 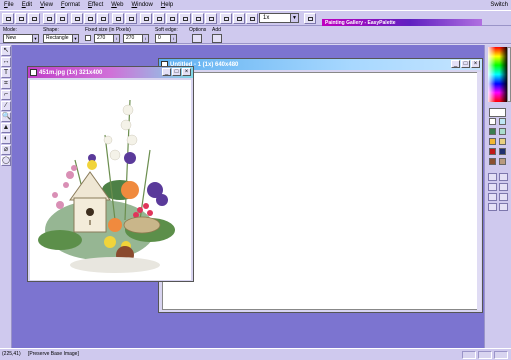 What do you see at coordinates (70, 5) in the screenshot?
I see `menu-format: Format` at bounding box center [70, 5].